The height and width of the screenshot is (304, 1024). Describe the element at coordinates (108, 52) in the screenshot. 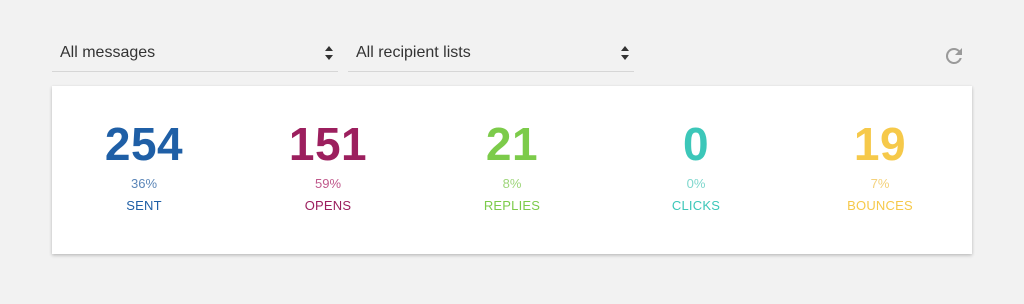

I see `messages-select-value: All messages` at that location.